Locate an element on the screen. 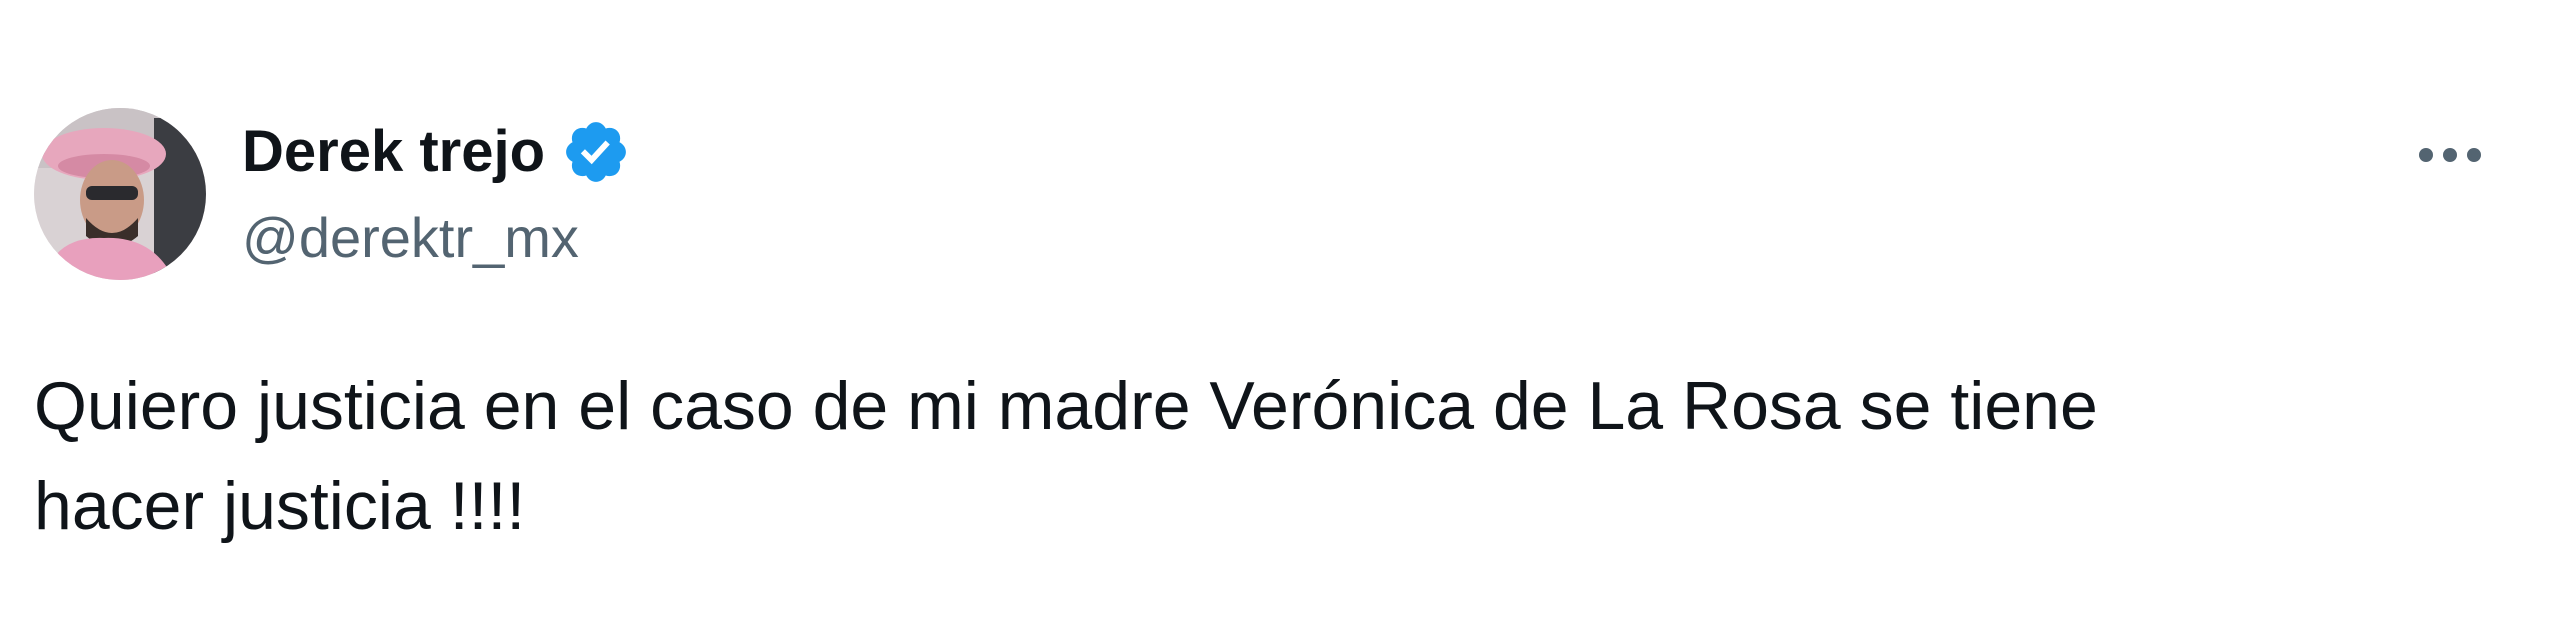 The image size is (2550, 620). avatar-photo-icon is located at coordinates (120, 194).